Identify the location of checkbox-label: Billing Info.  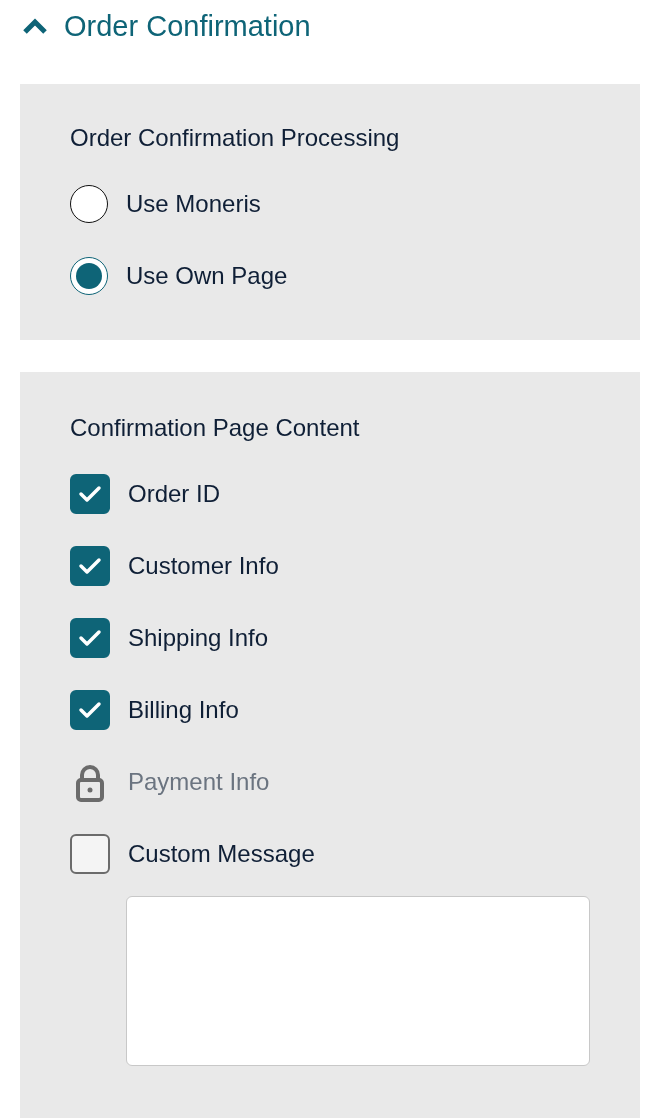
(183, 710).